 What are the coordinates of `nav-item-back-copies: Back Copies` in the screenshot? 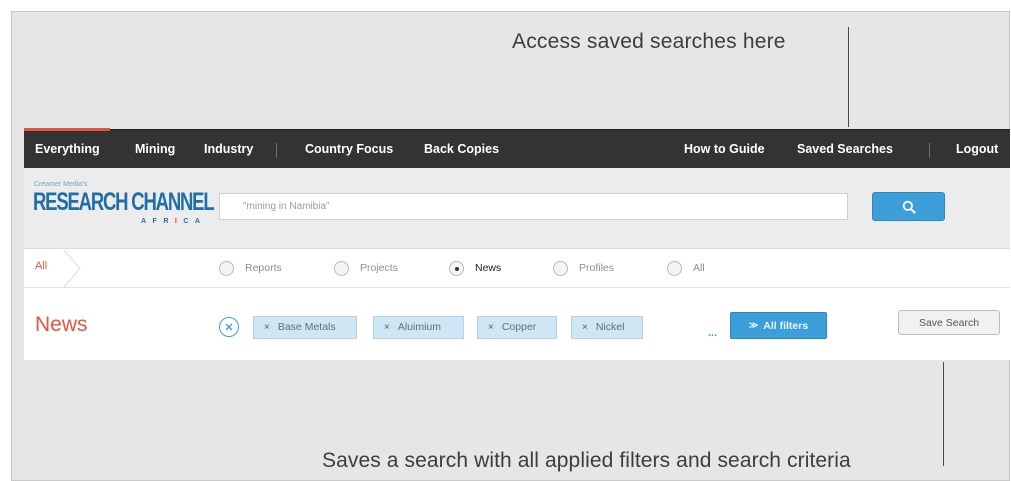 It's located at (461, 149).